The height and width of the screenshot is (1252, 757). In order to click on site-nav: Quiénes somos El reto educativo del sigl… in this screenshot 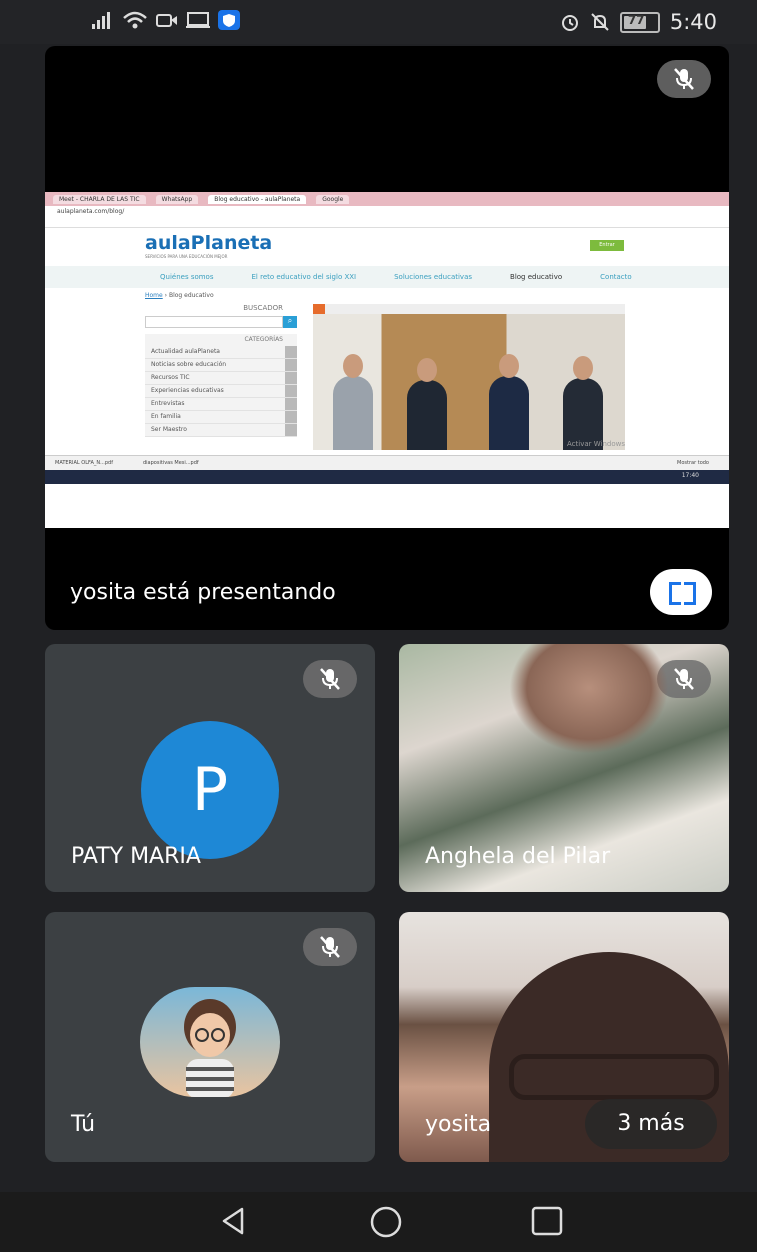, I will do `click(387, 277)`.